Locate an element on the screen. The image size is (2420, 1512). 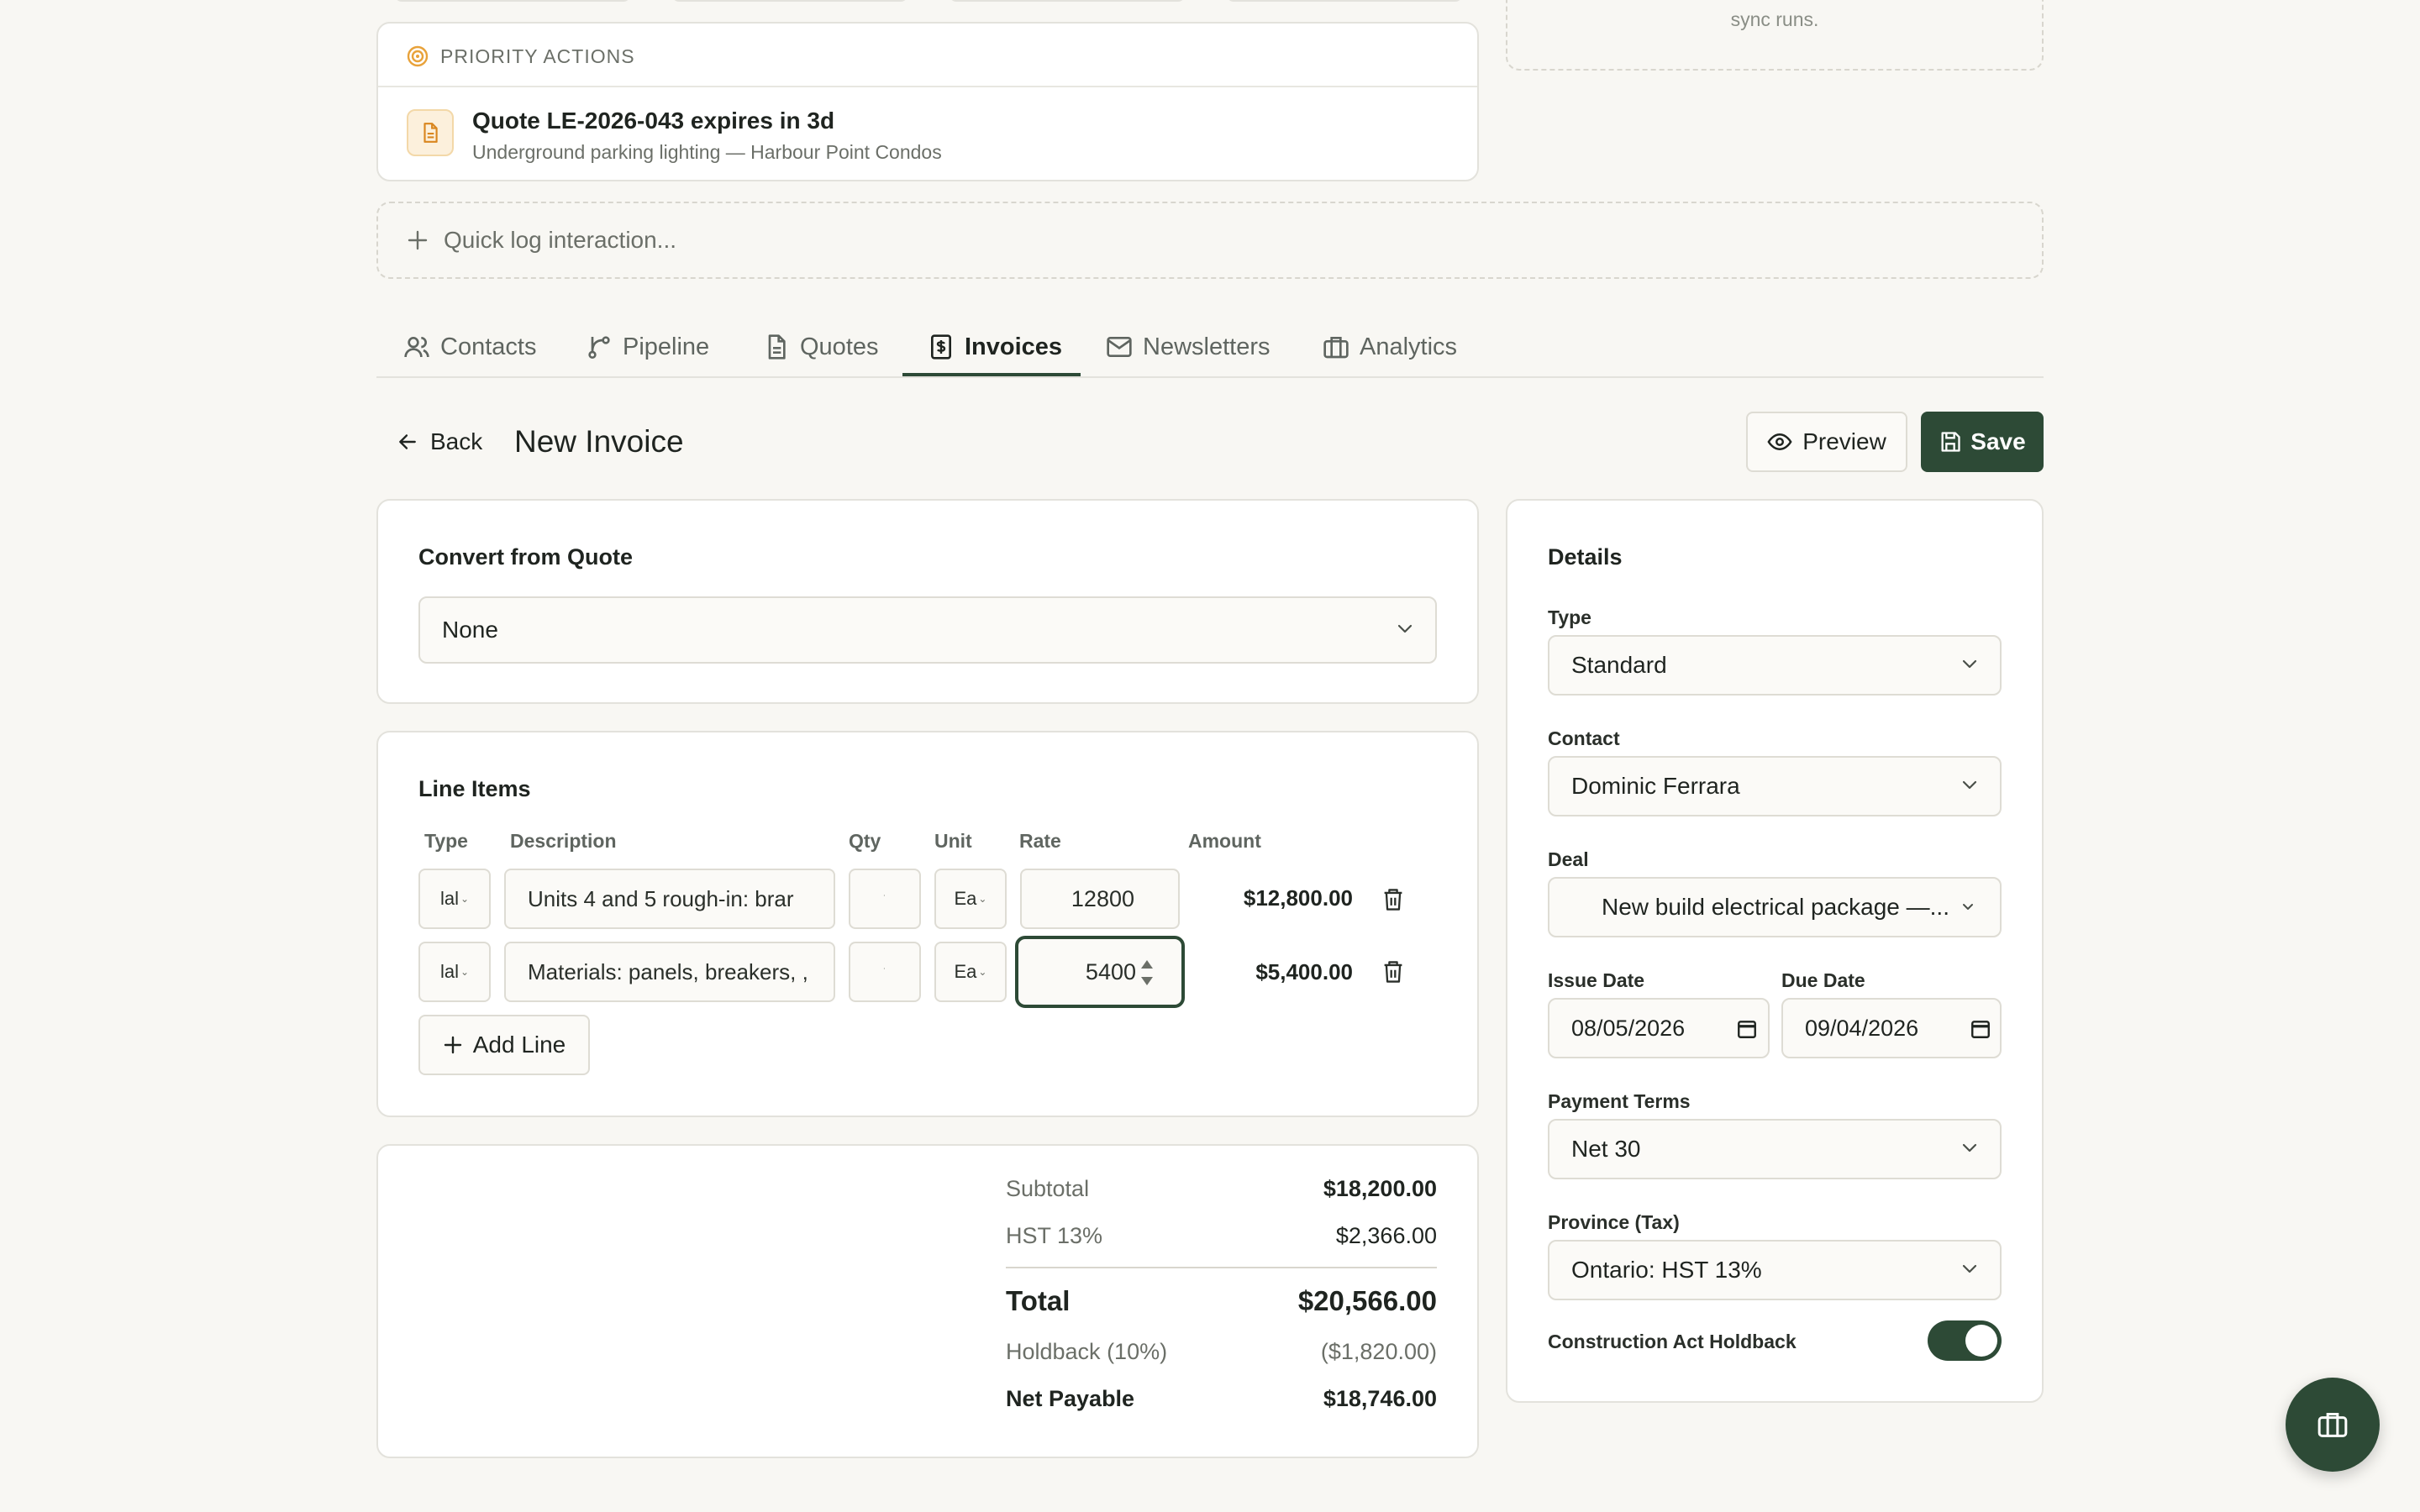
due-date-label: Due Date is located at coordinates (1823, 980).